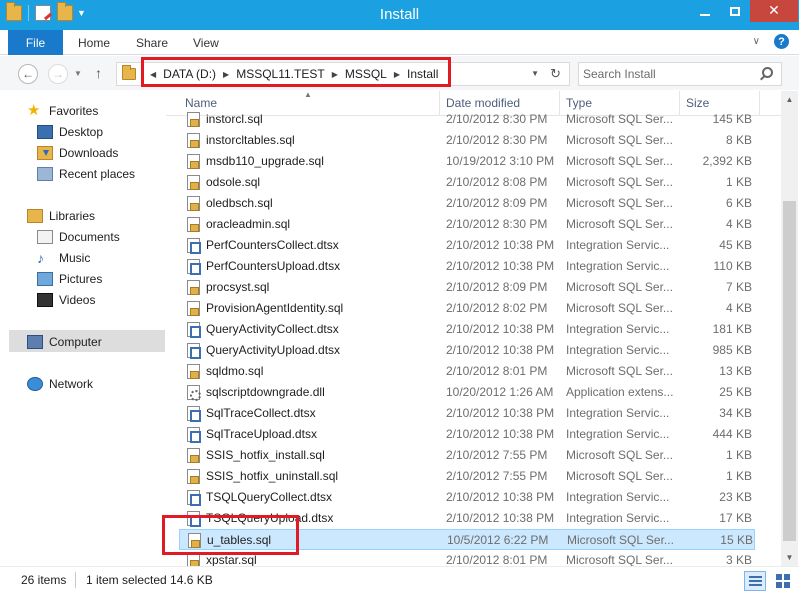 Image resolution: width=799 pixels, height=599 pixels. I want to click on vertical-scrollbar: ▲ ▼, so click(789, 328).